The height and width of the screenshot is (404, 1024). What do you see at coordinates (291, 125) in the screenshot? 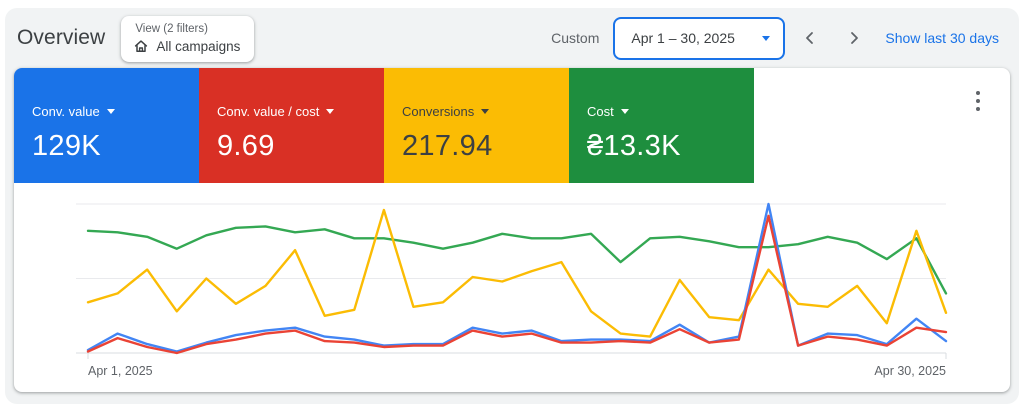
I see `metric-card-conv-value-cost: Conv. value / cost 9.69` at bounding box center [291, 125].